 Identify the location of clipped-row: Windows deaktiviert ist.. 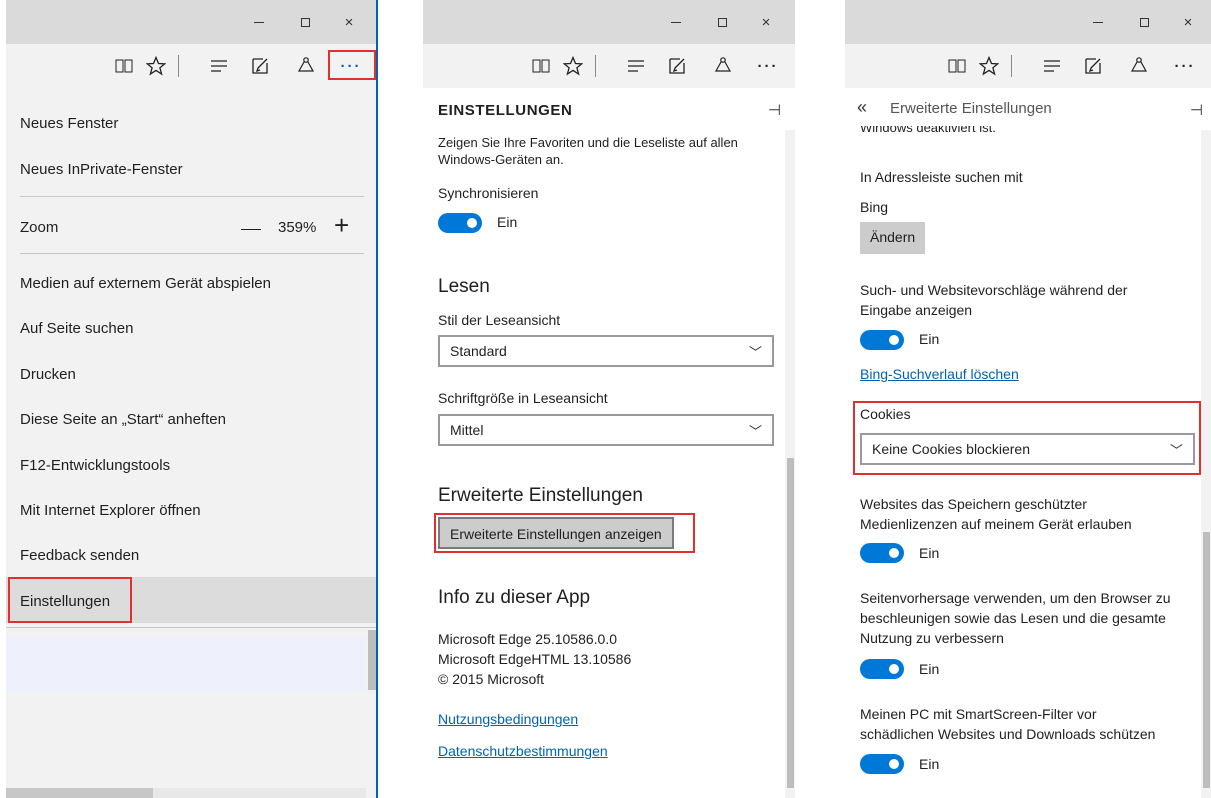
(1022, 133).